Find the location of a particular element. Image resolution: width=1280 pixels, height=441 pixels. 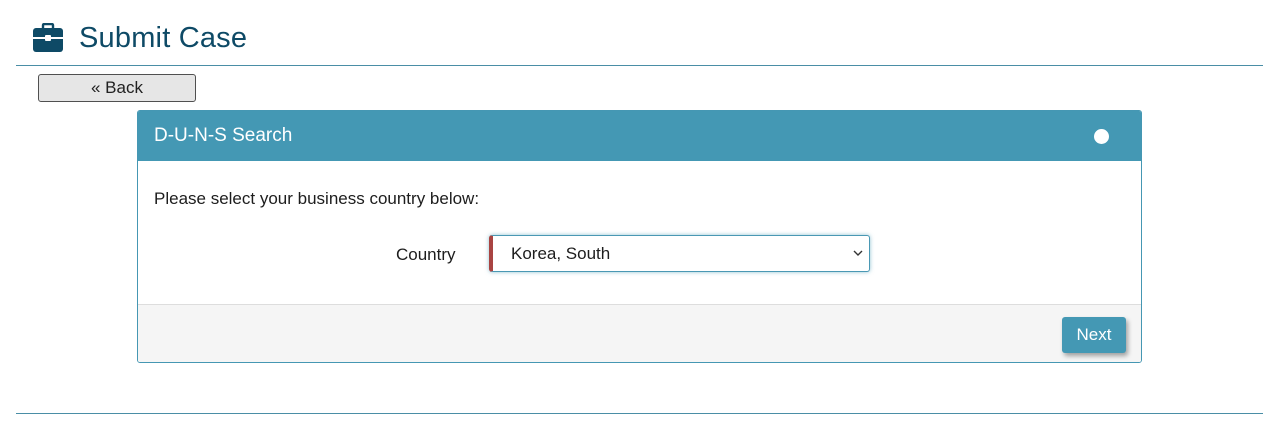

briefcase-icon is located at coordinates (48, 37).